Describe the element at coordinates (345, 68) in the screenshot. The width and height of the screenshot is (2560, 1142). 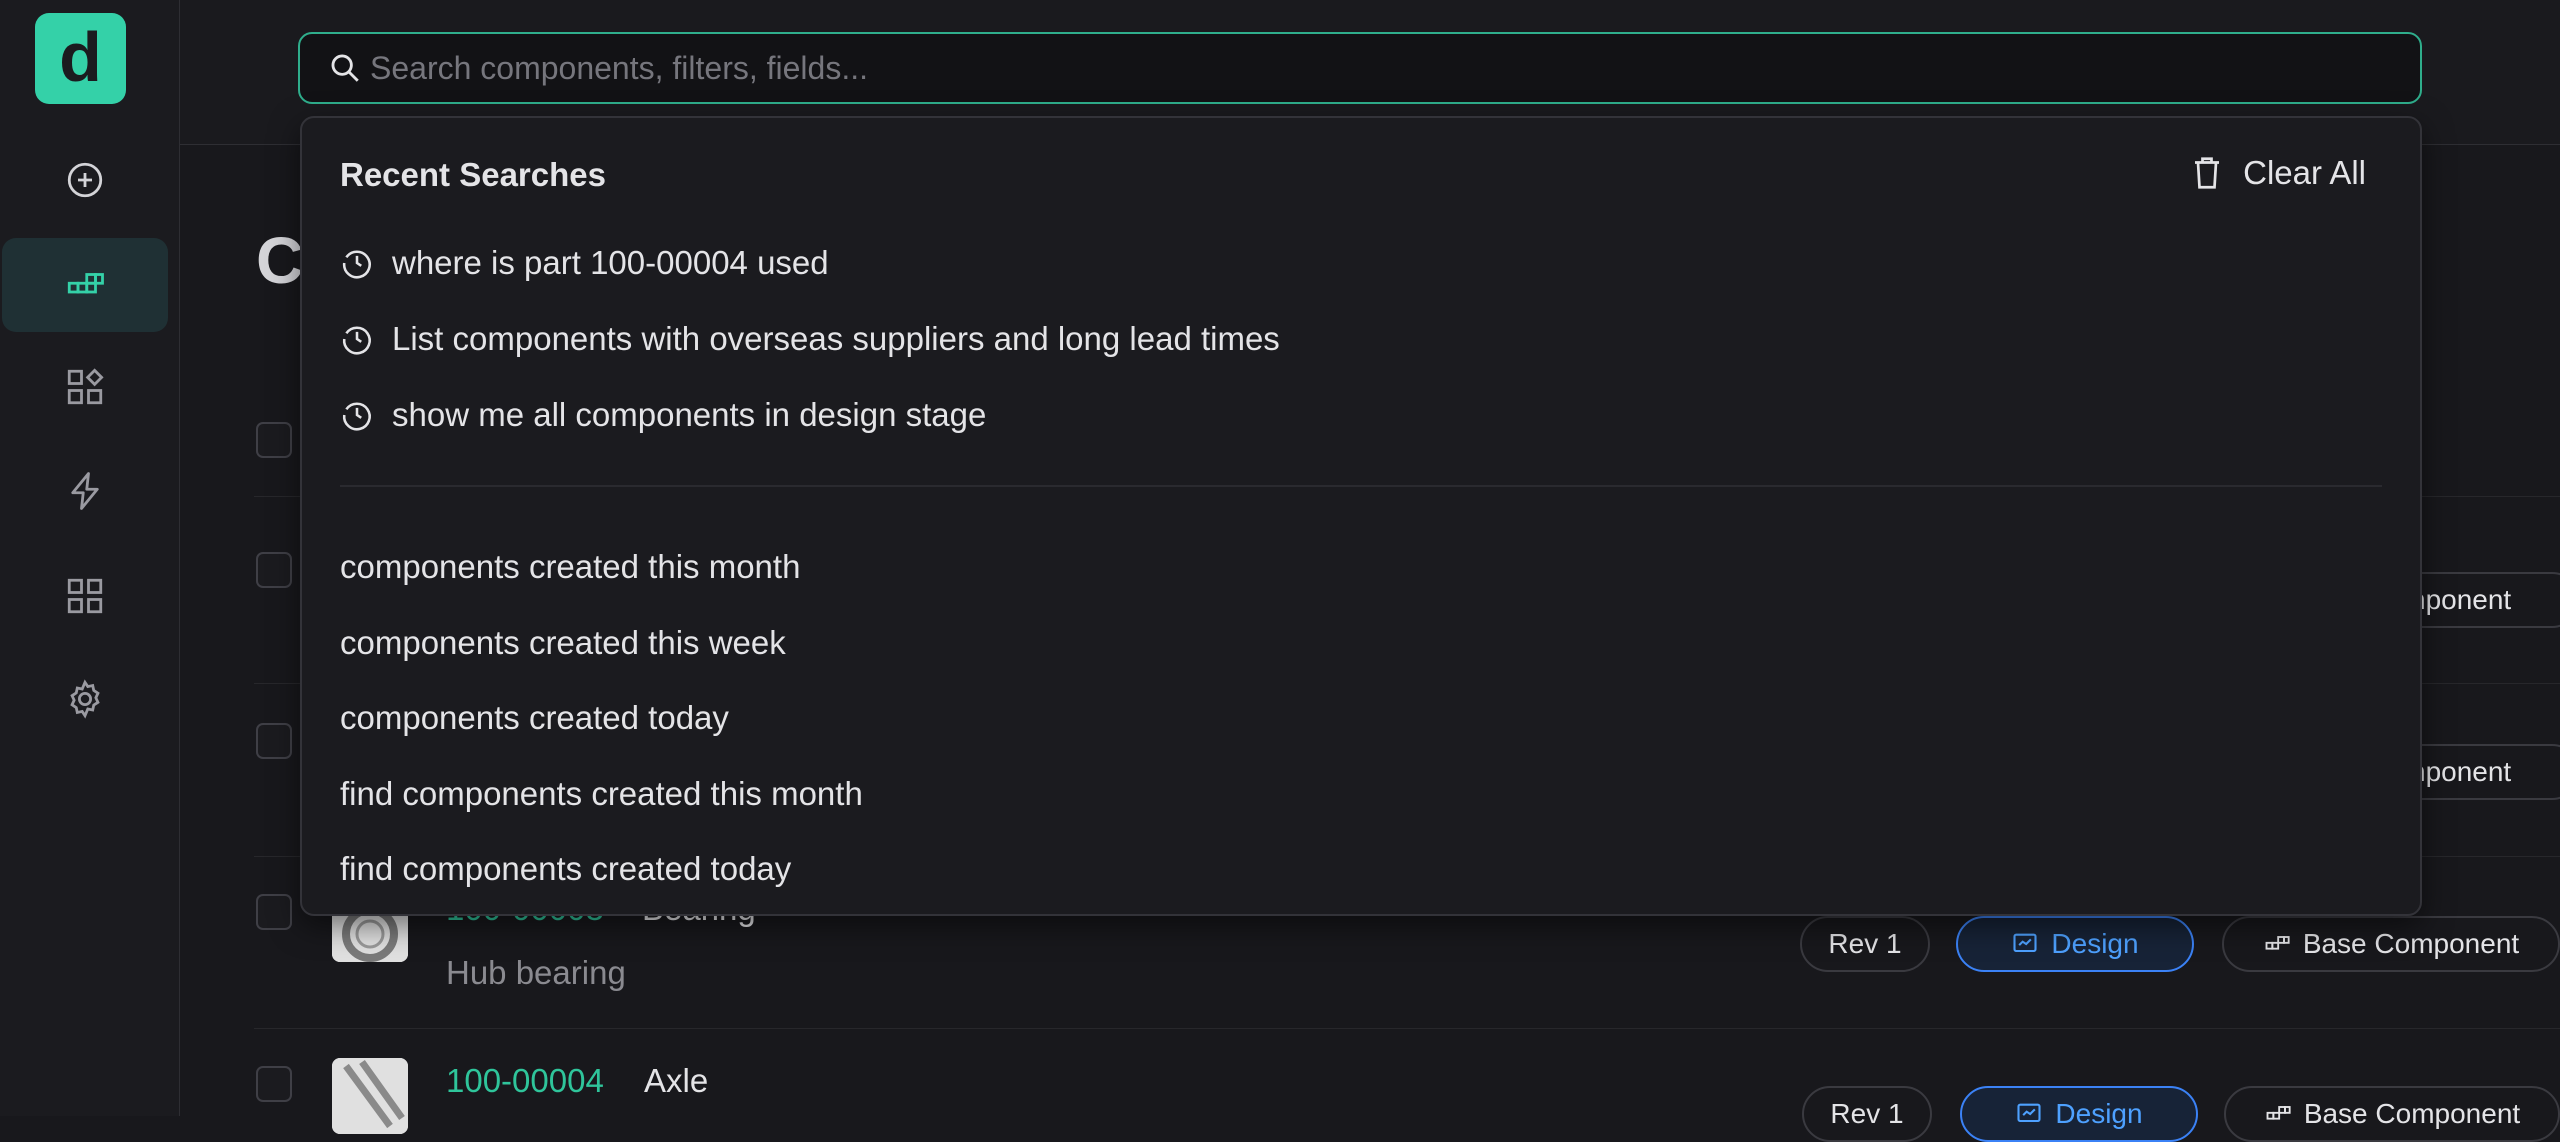
I see `search-icon` at that location.